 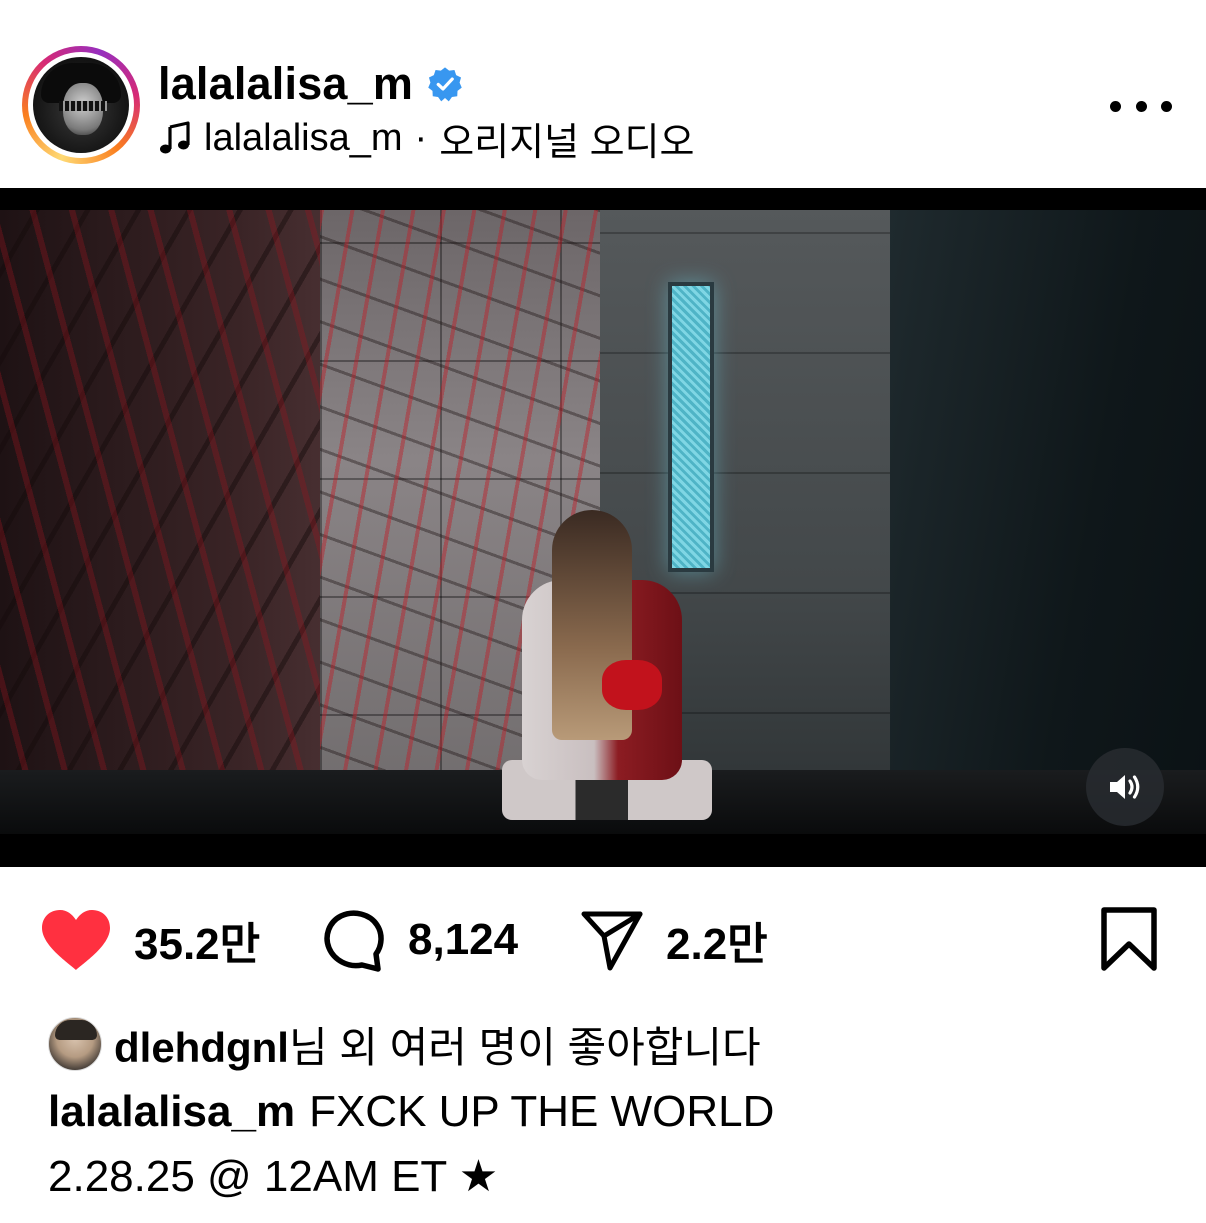 What do you see at coordinates (201, 1047) in the screenshot?
I see `liker-username: dlehdgnl` at bounding box center [201, 1047].